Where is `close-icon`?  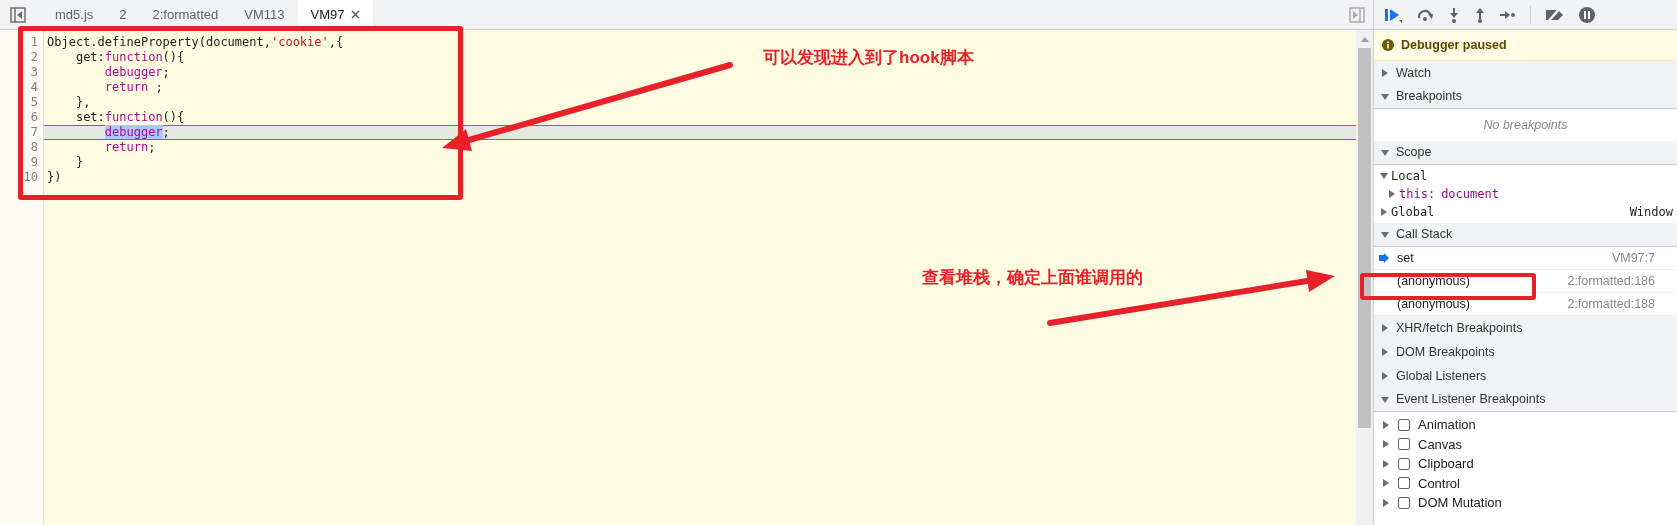 close-icon is located at coordinates (355, 14).